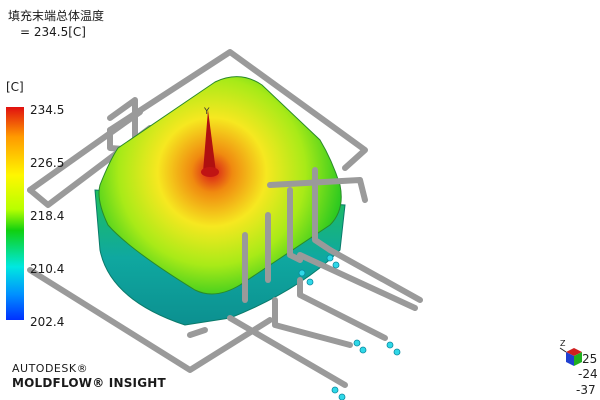 Image resolution: width=600 pixels, height=400 pixels. Describe the element at coordinates (47, 322) in the screenshot. I see `legend-tick-min: 202.4` at that location.